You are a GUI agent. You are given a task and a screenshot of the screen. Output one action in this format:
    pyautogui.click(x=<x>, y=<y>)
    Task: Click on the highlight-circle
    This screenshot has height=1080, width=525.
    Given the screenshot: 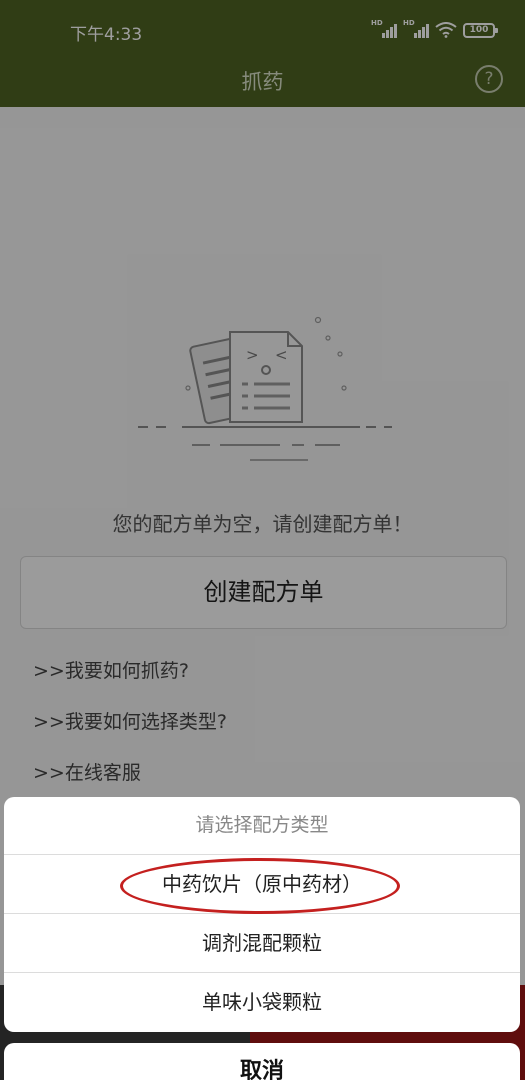 What is the action you would take?
    pyautogui.click(x=260, y=886)
    